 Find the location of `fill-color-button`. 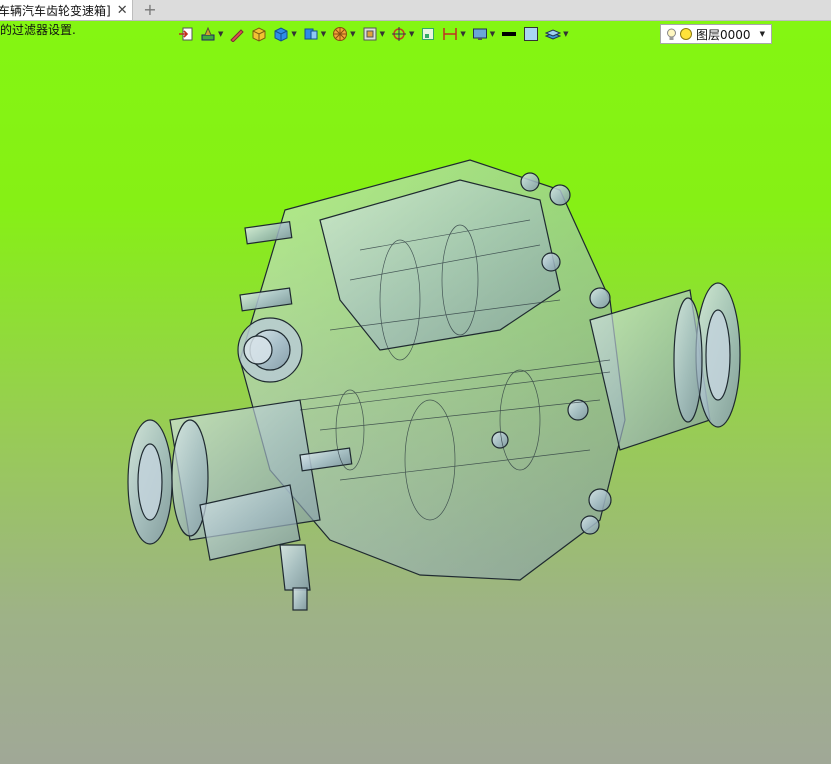

fill-color-button is located at coordinates (531, 34).